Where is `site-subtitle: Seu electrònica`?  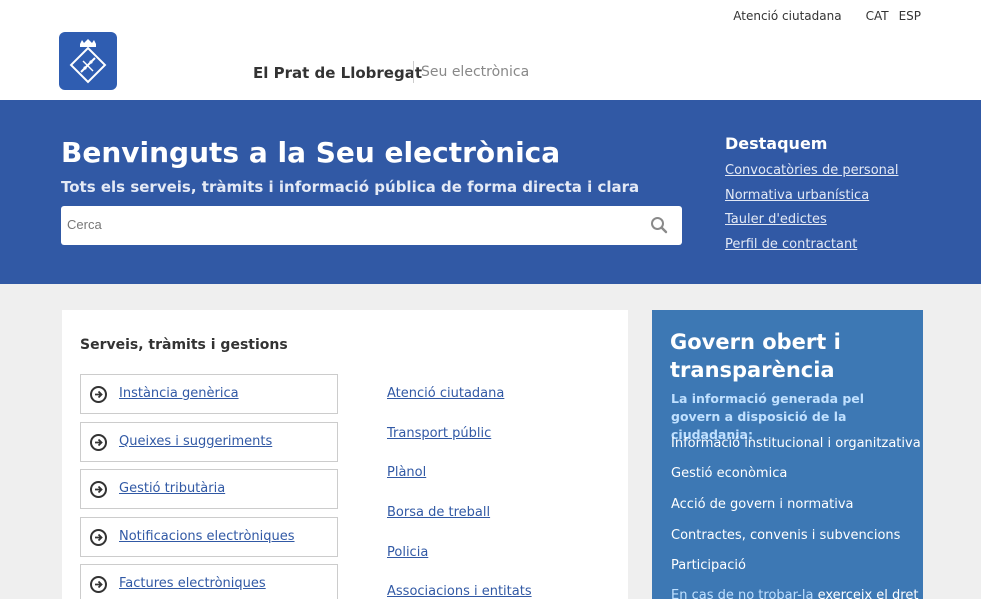 site-subtitle: Seu electrònica is located at coordinates (475, 72).